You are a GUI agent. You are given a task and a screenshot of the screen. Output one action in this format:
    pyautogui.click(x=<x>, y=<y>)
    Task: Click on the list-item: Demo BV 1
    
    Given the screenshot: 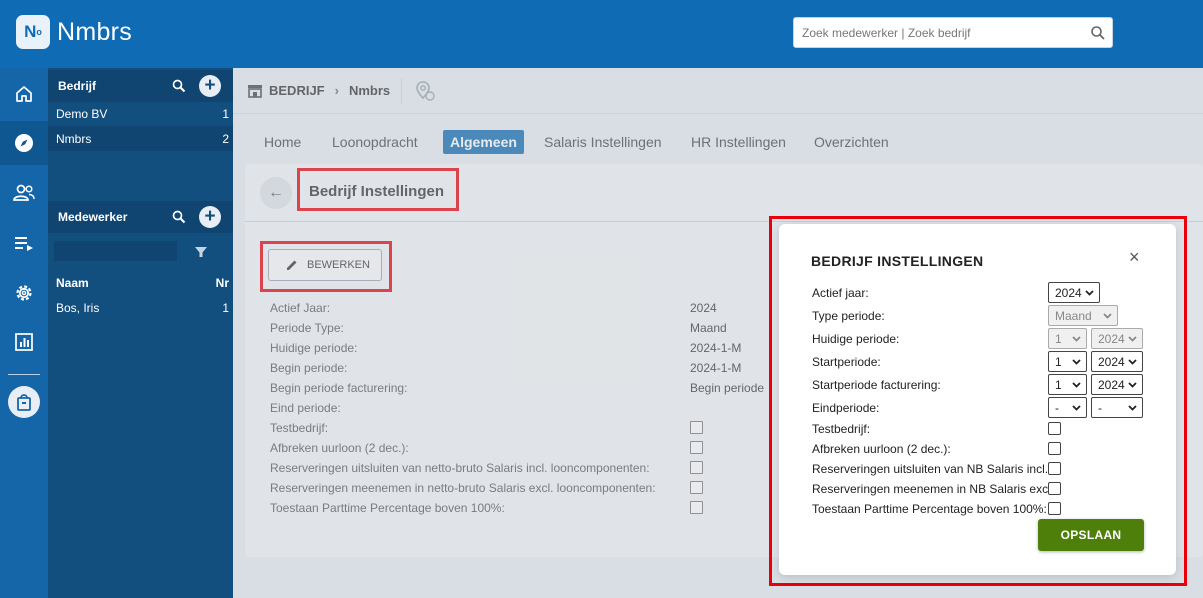 What is the action you would take?
    pyautogui.click(x=140, y=113)
    